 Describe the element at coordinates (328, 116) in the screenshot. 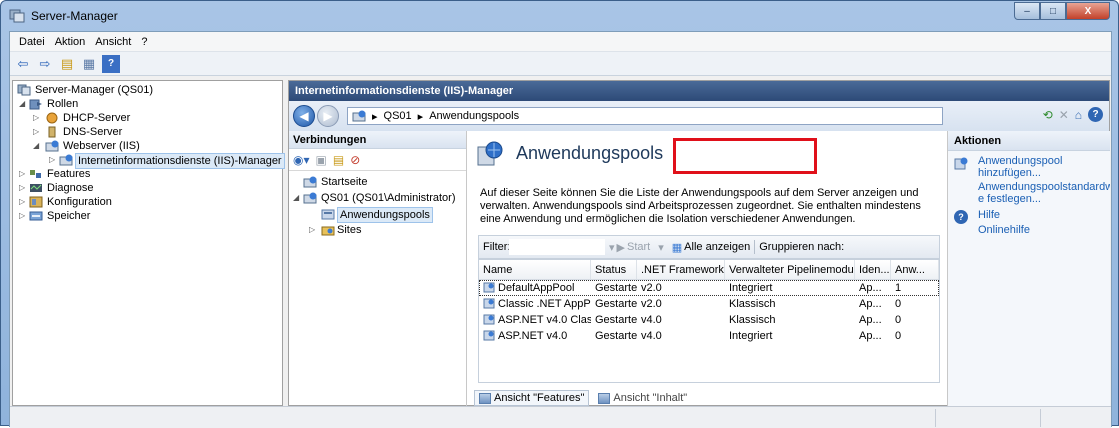

I see `forward-button: ▶` at that location.